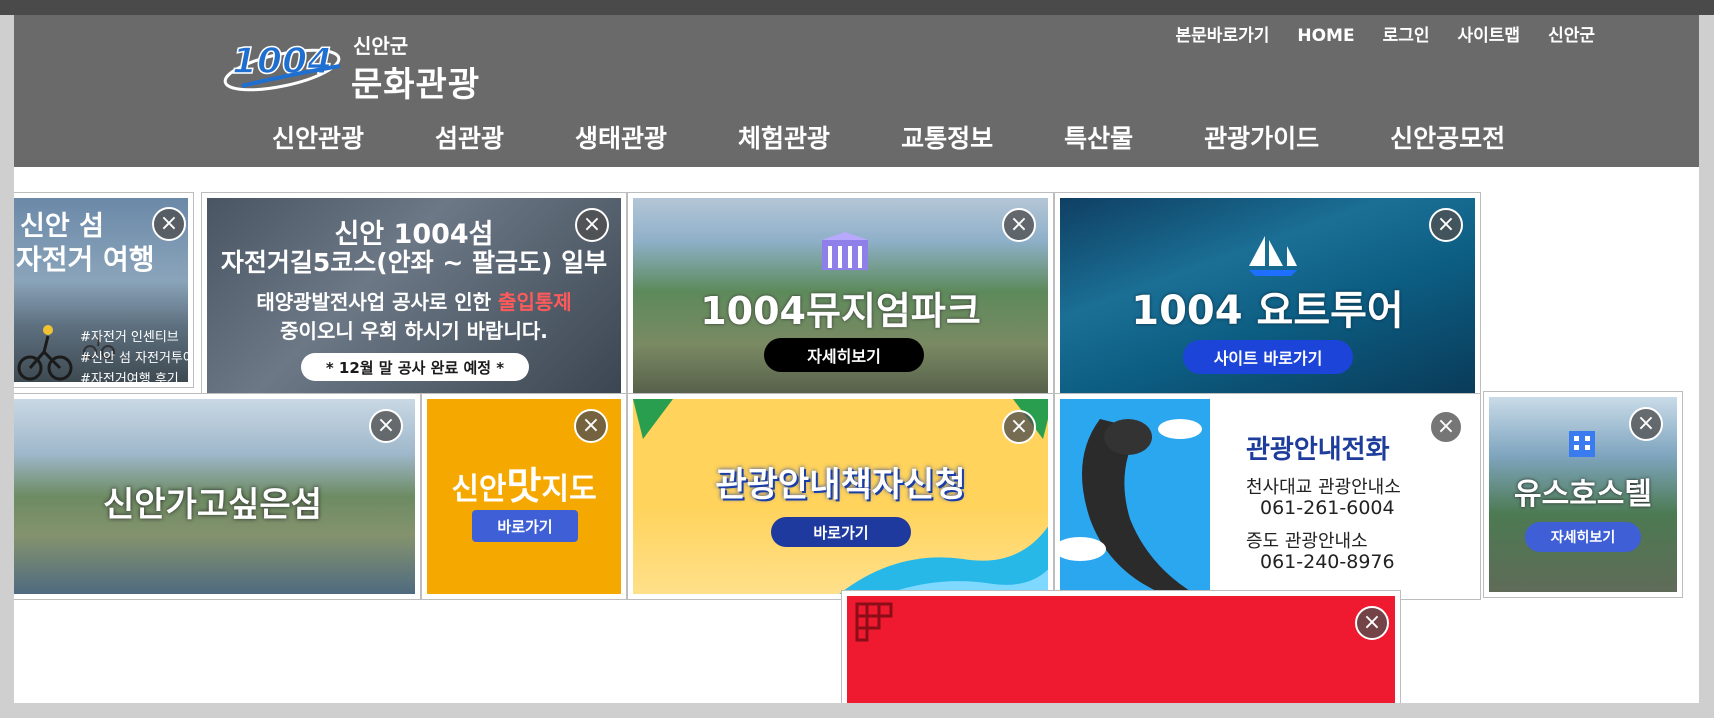  Describe the element at coordinates (282, 66) in the screenshot. I see `logo-1004-icon: 1004` at that location.